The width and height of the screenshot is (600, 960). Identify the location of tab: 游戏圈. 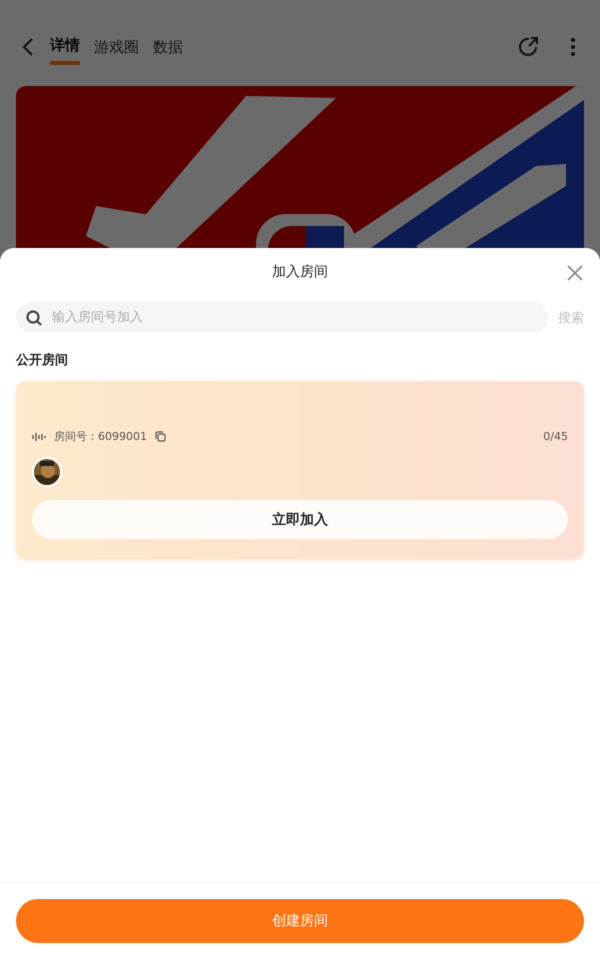
(116, 47).